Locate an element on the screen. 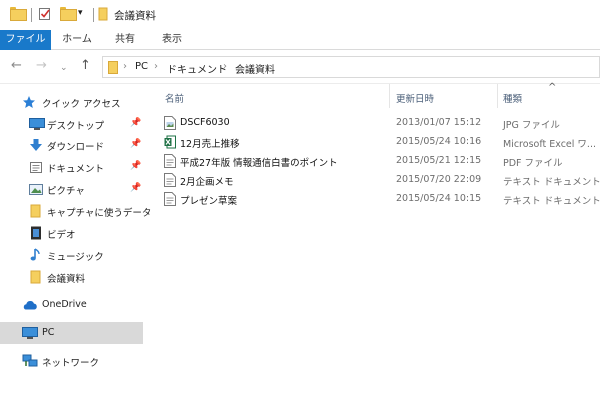 The image size is (600, 400). window-title: 会議資料 is located at coordinates (135, 16).